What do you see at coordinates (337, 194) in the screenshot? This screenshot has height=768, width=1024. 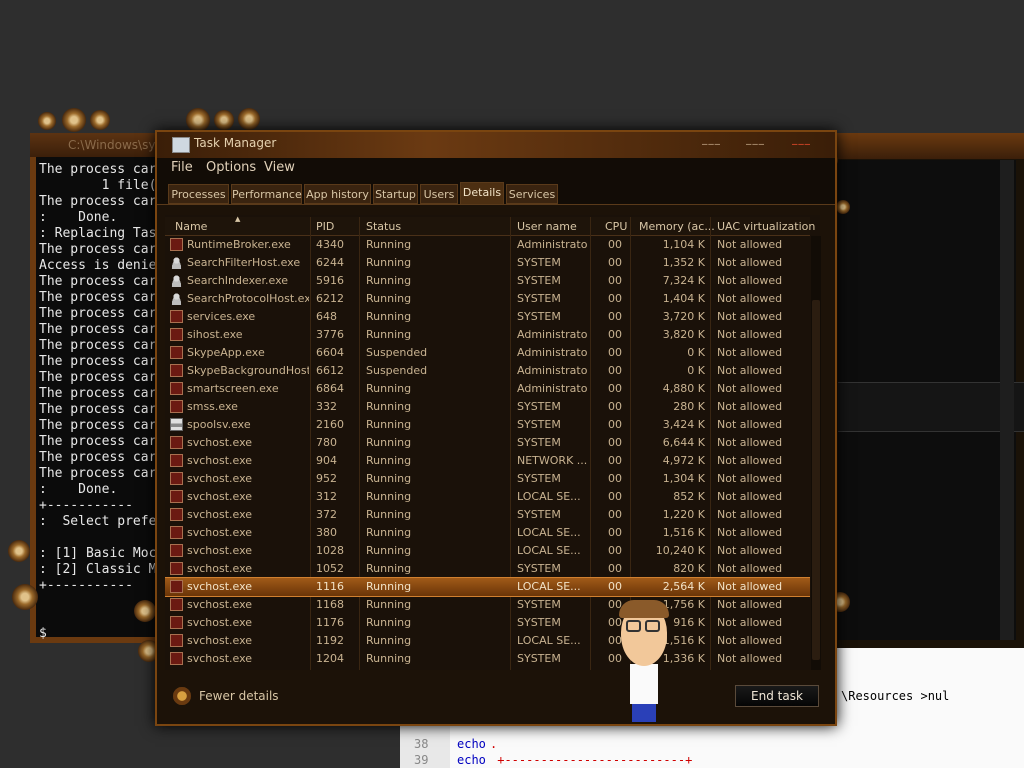 I see `tab-app-history: App history` at bounding box center [337, 194].